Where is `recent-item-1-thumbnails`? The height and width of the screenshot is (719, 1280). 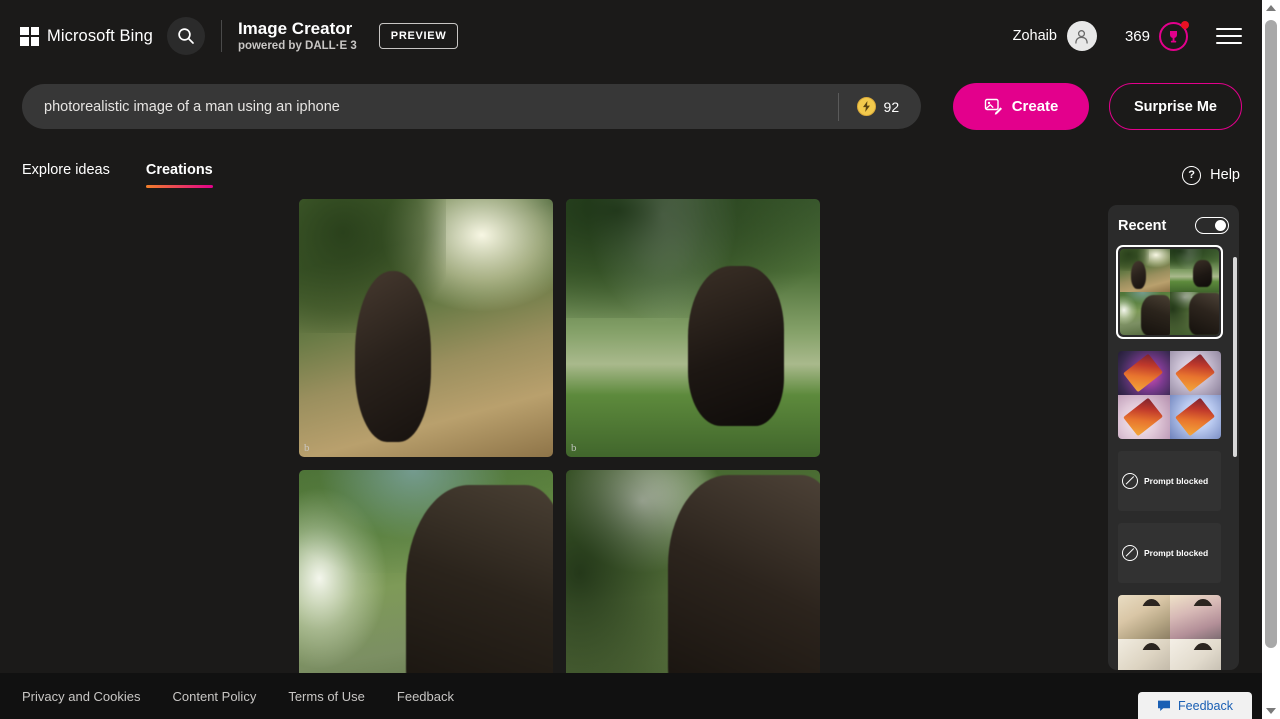 recent-item-1-thumbnails is located at coordinates (1169, 292).